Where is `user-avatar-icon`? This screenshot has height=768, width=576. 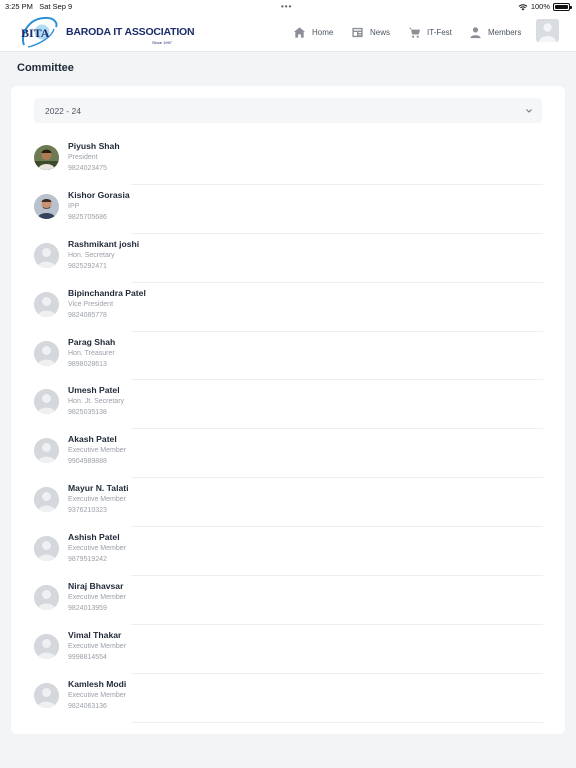
user-avatar-icon is located at coordinates (547, 30).